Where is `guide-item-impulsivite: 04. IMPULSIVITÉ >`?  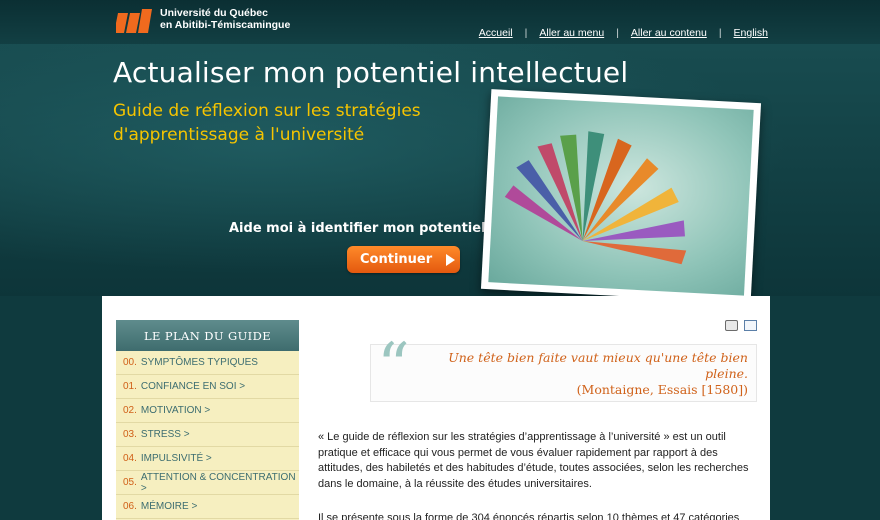
guide-item-impulsivite: 04. IMPULSIVITÉ > is located at coordinates (207, 459).